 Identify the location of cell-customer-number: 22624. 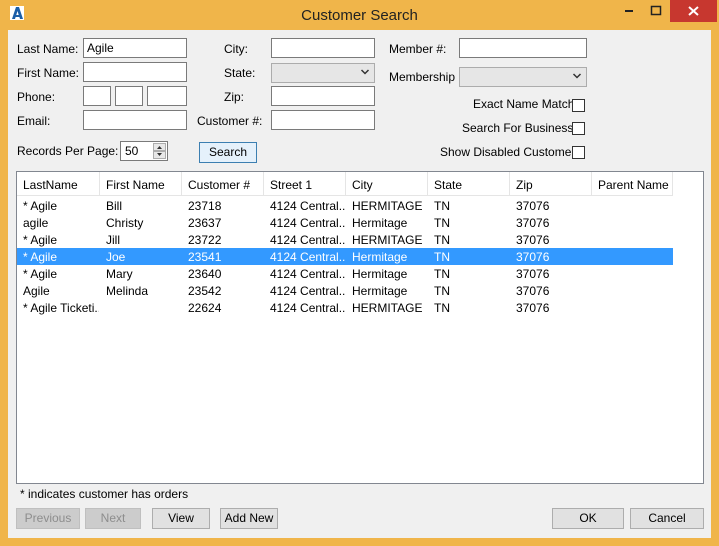
(205, 308).